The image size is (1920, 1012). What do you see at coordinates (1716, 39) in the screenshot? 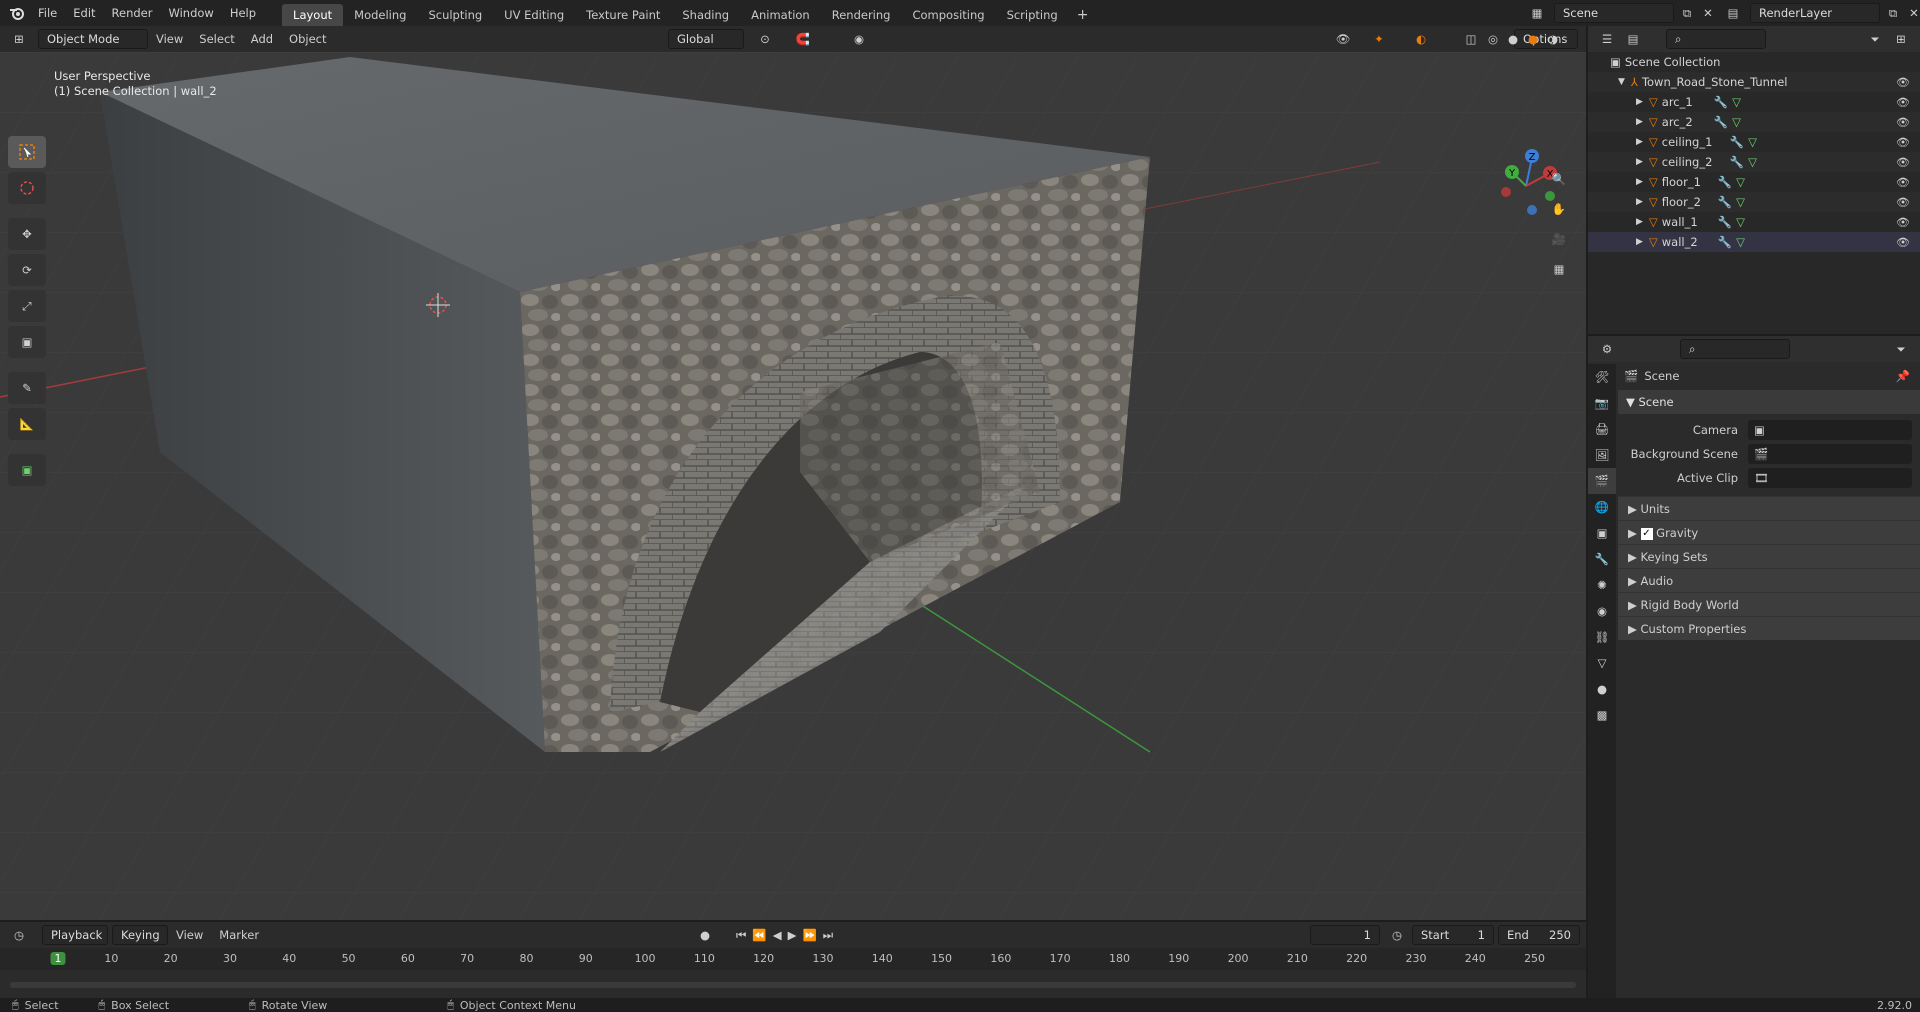
I see `outliner-search-input: ⌕` at bounding box center [1716, 39].